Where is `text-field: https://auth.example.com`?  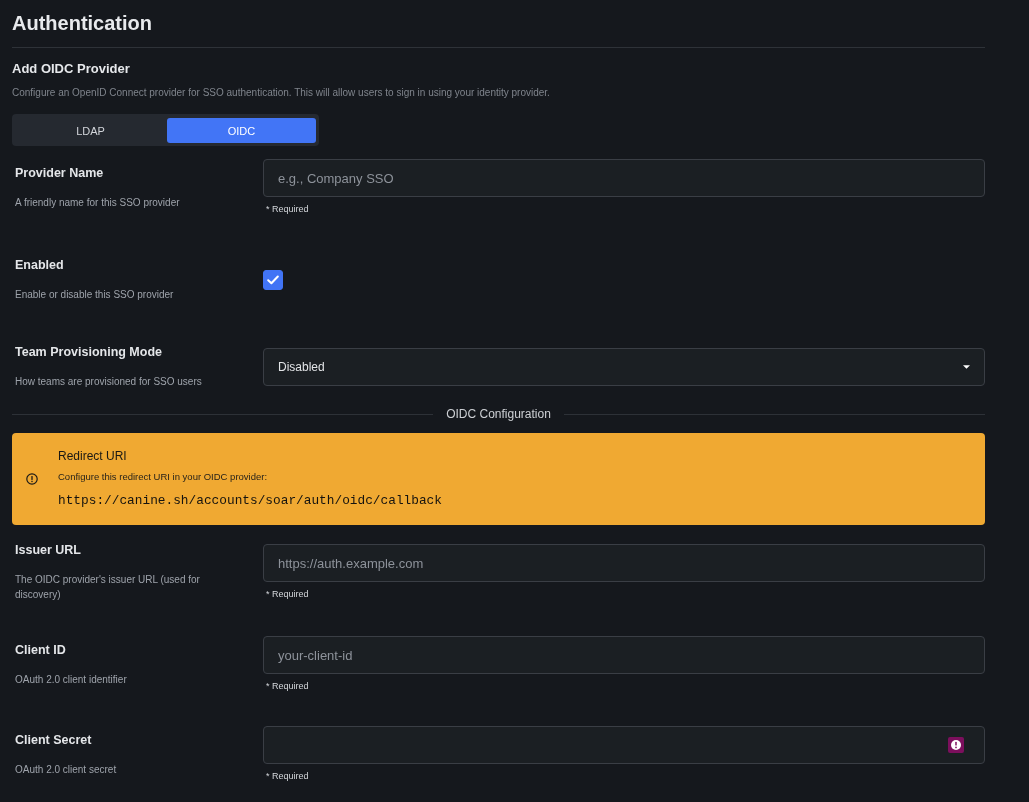 text-field: https://auth.example.com is located at coordinates (624, 563).